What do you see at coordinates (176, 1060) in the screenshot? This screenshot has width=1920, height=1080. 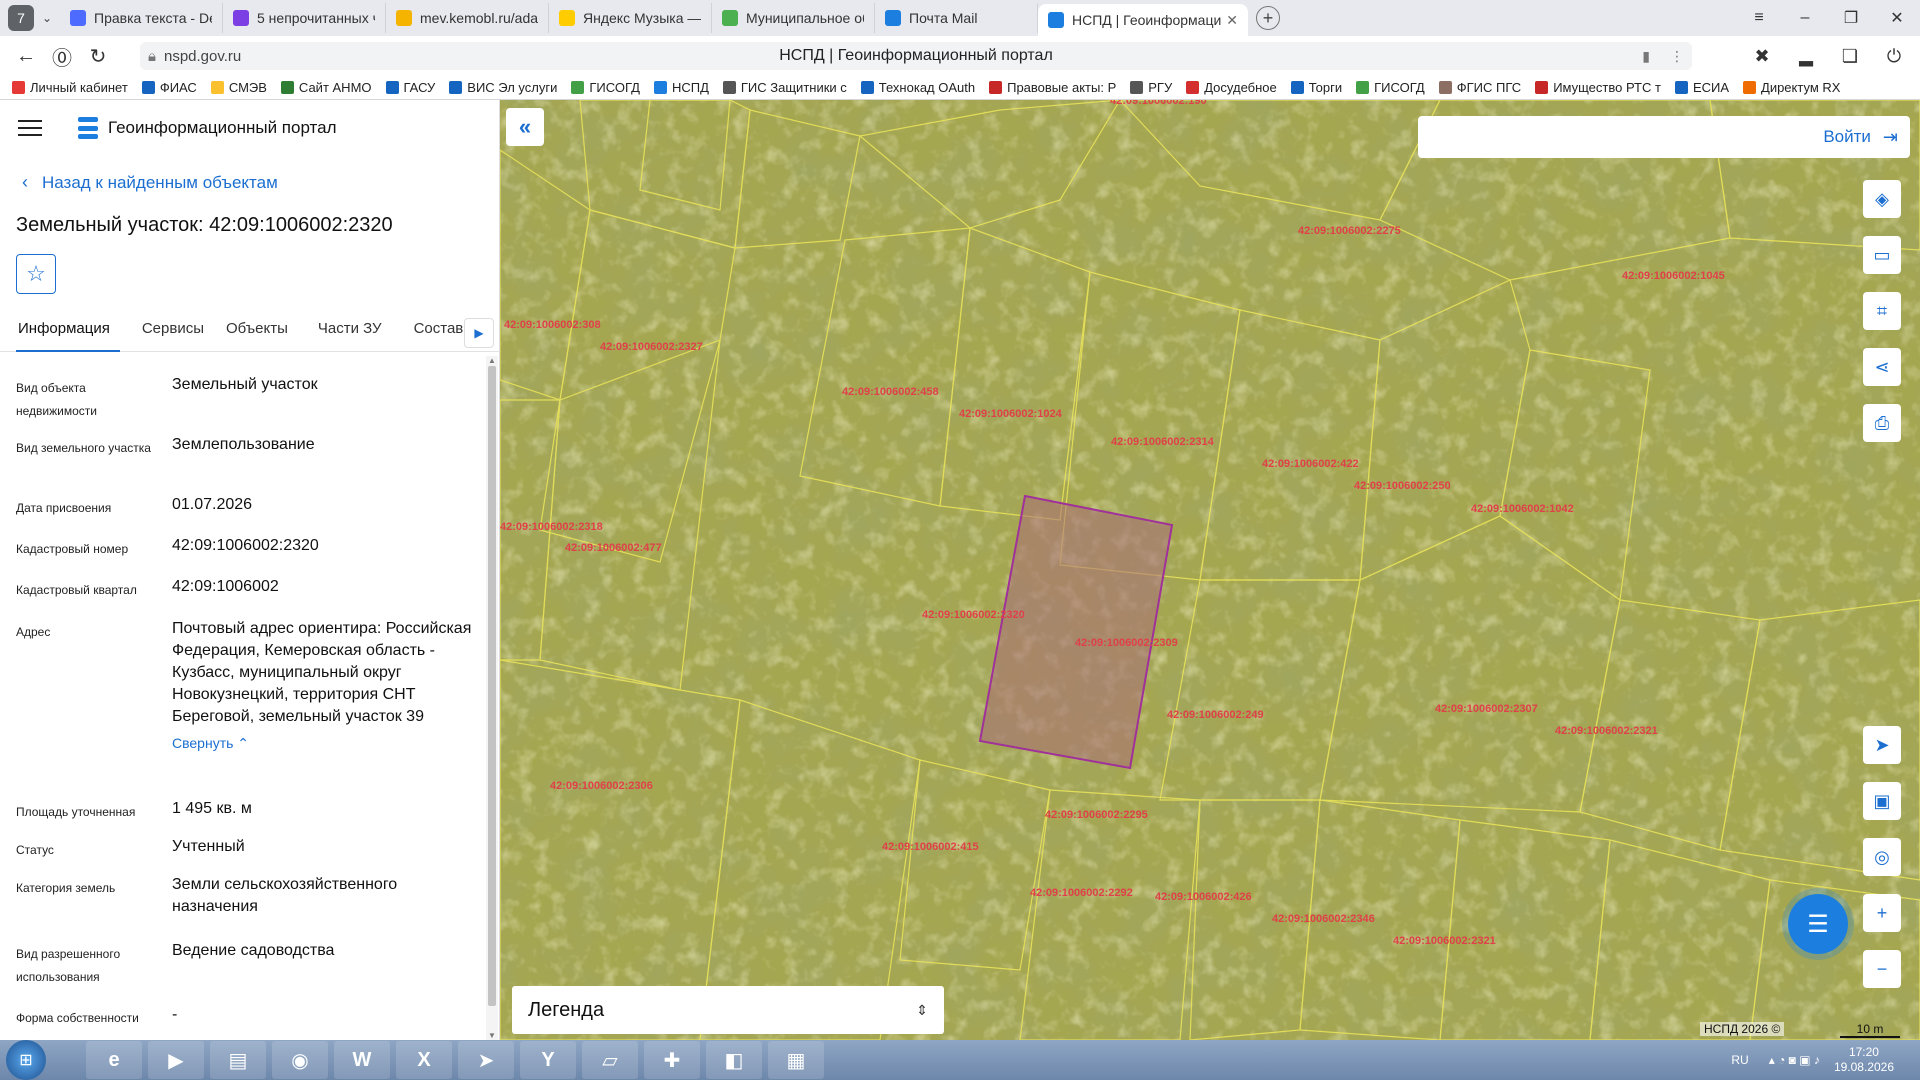 I see `taskbar-media: ▶` at bounding box center [176, 1060].